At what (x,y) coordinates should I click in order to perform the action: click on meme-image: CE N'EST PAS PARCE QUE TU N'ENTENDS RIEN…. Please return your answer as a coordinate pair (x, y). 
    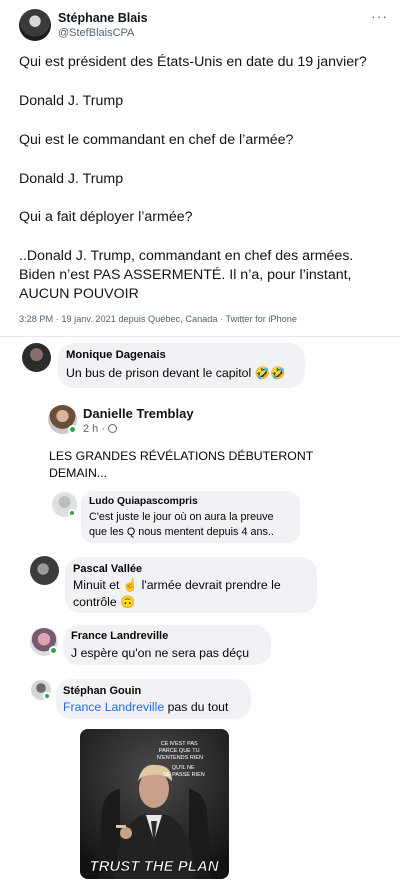
    Looking at the image, I should click on (154, 804).